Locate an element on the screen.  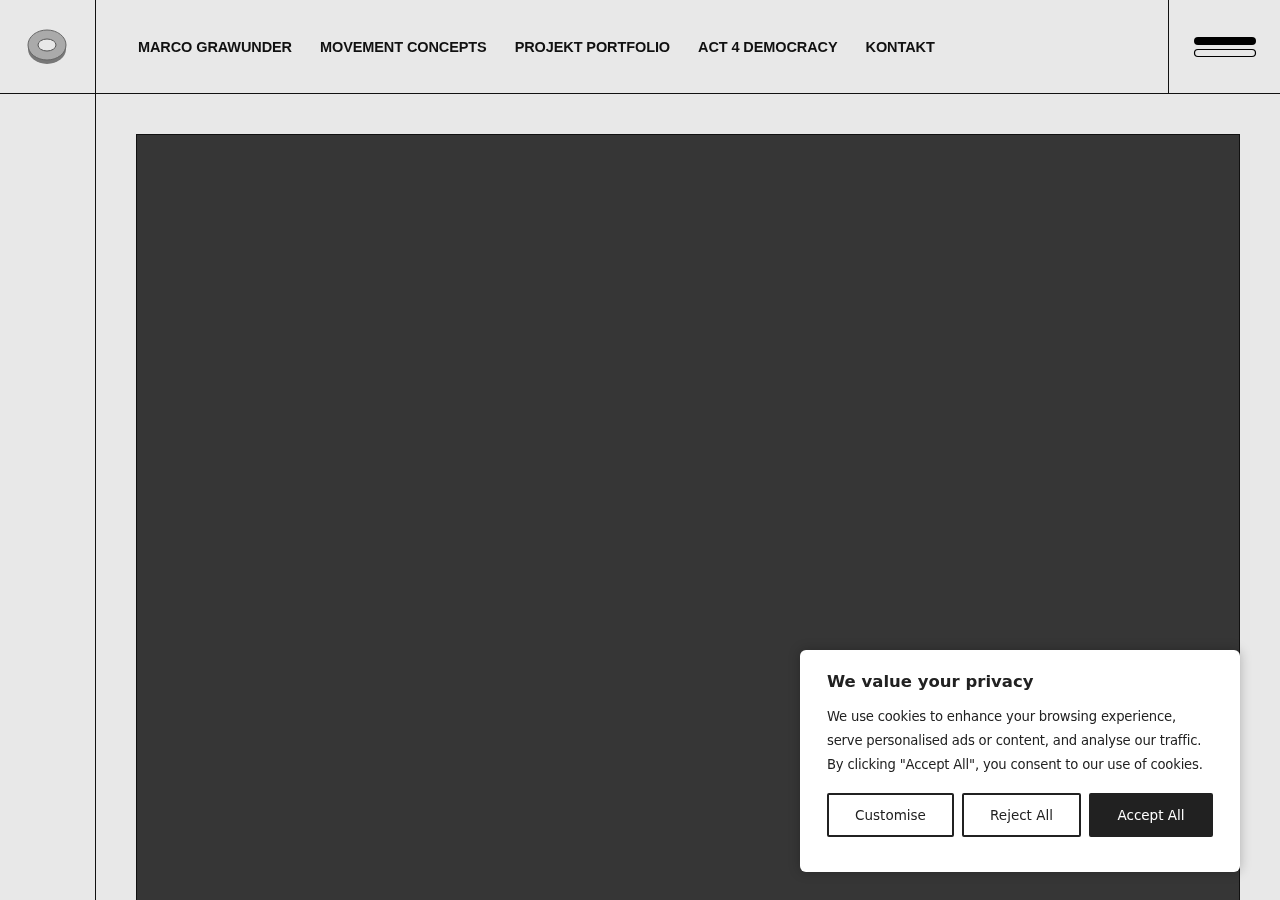
nav-link: ACT 4 DEMOCRACY is located at coordinates (768, 46).